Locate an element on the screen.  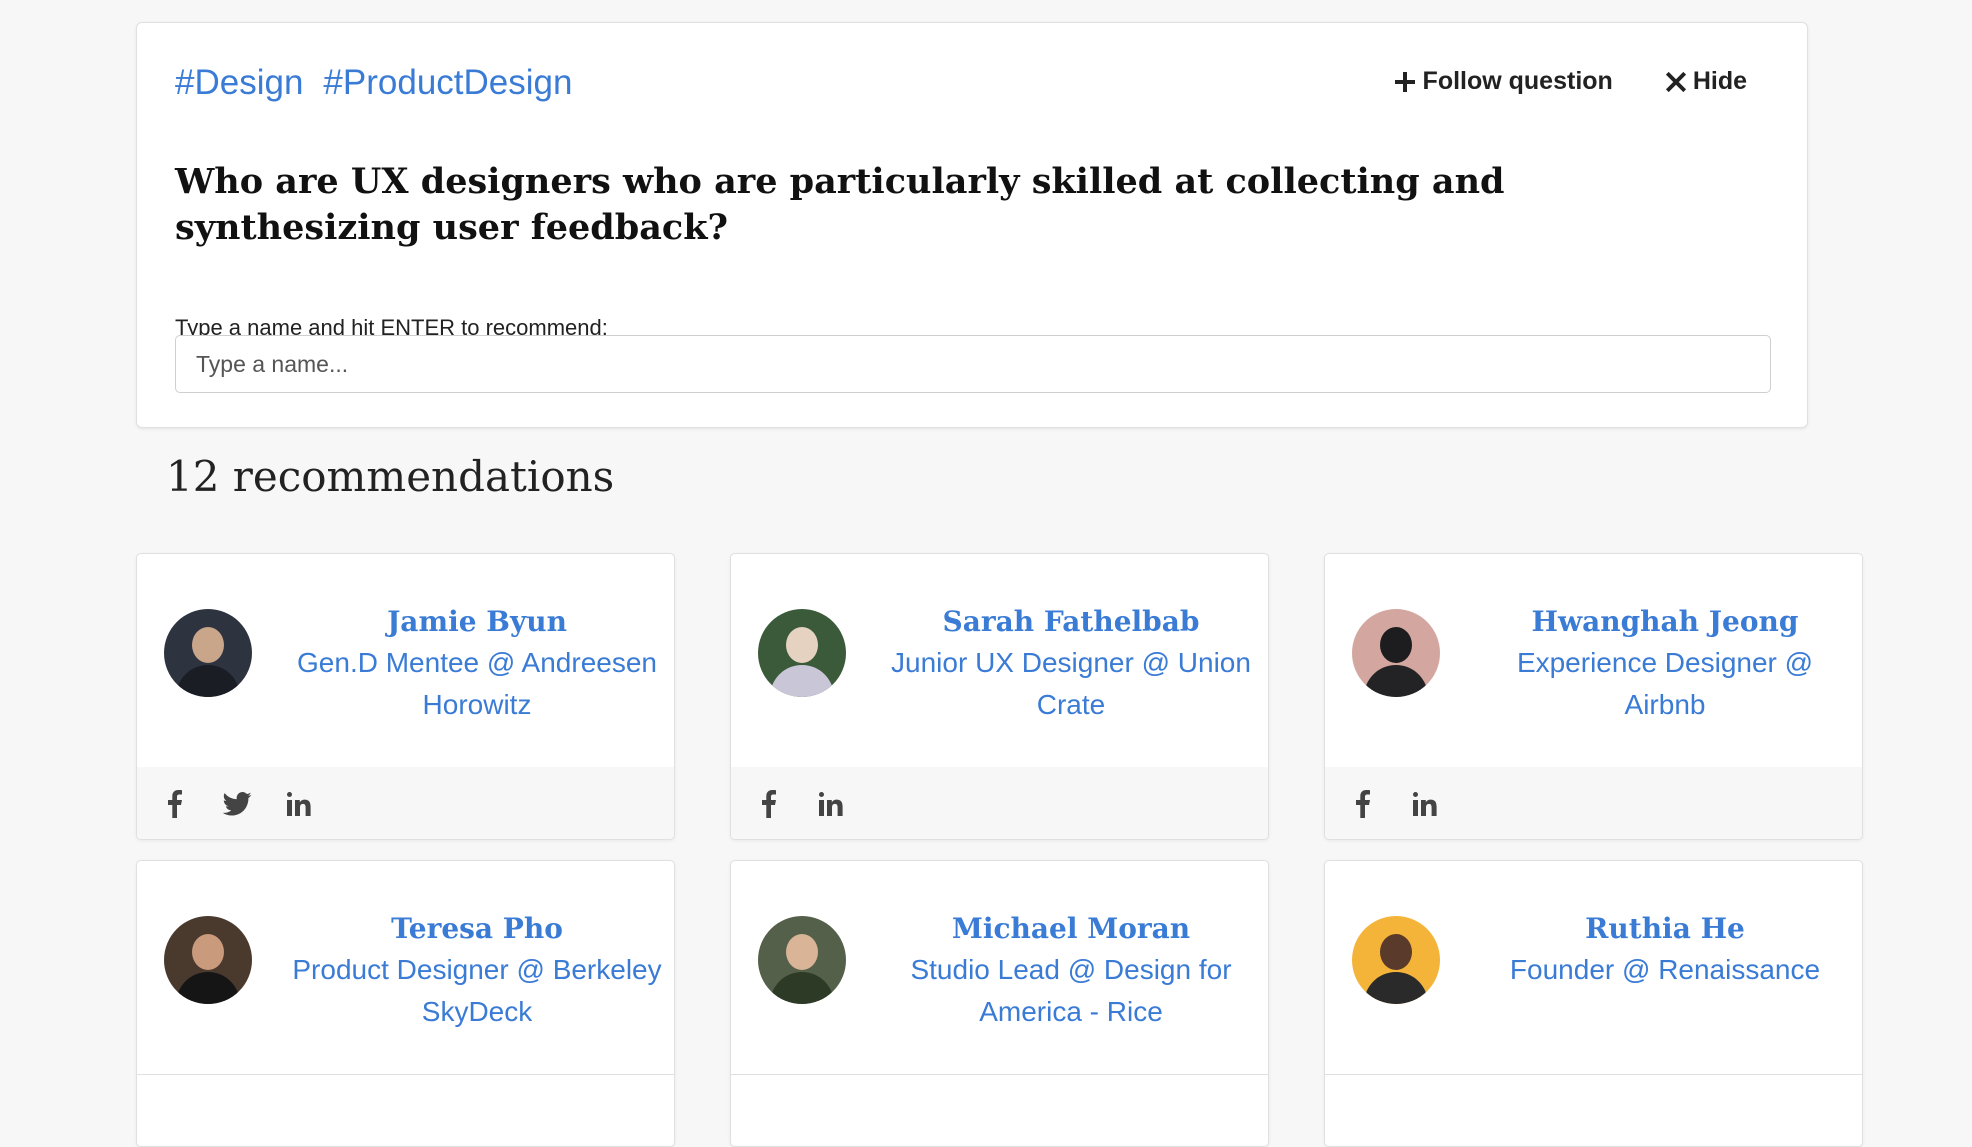
recommendation-card: Ruthia He Founder @ Renaissance is located at coordinates (1593, 1003).